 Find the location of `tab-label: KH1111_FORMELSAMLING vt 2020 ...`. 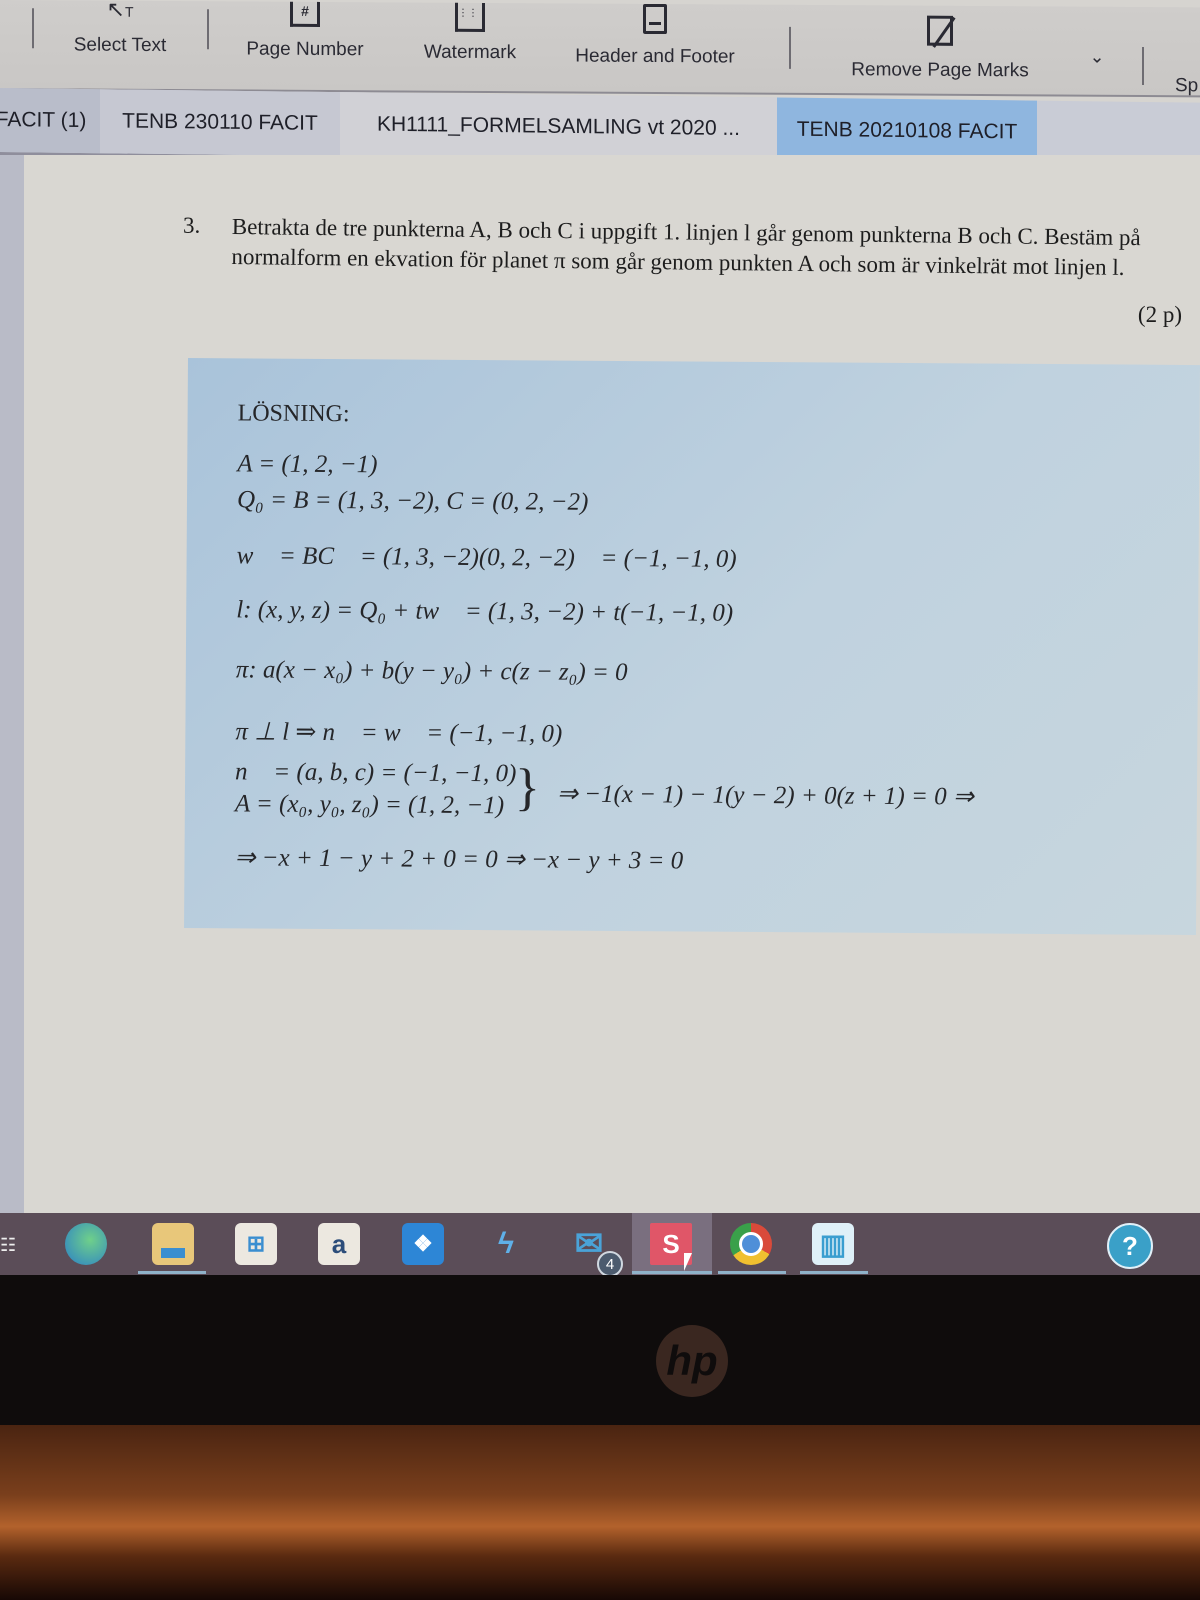

tab-label: KH1111_FORMELSAMLING vt 2020 ... is located at coordinates (558, 126).